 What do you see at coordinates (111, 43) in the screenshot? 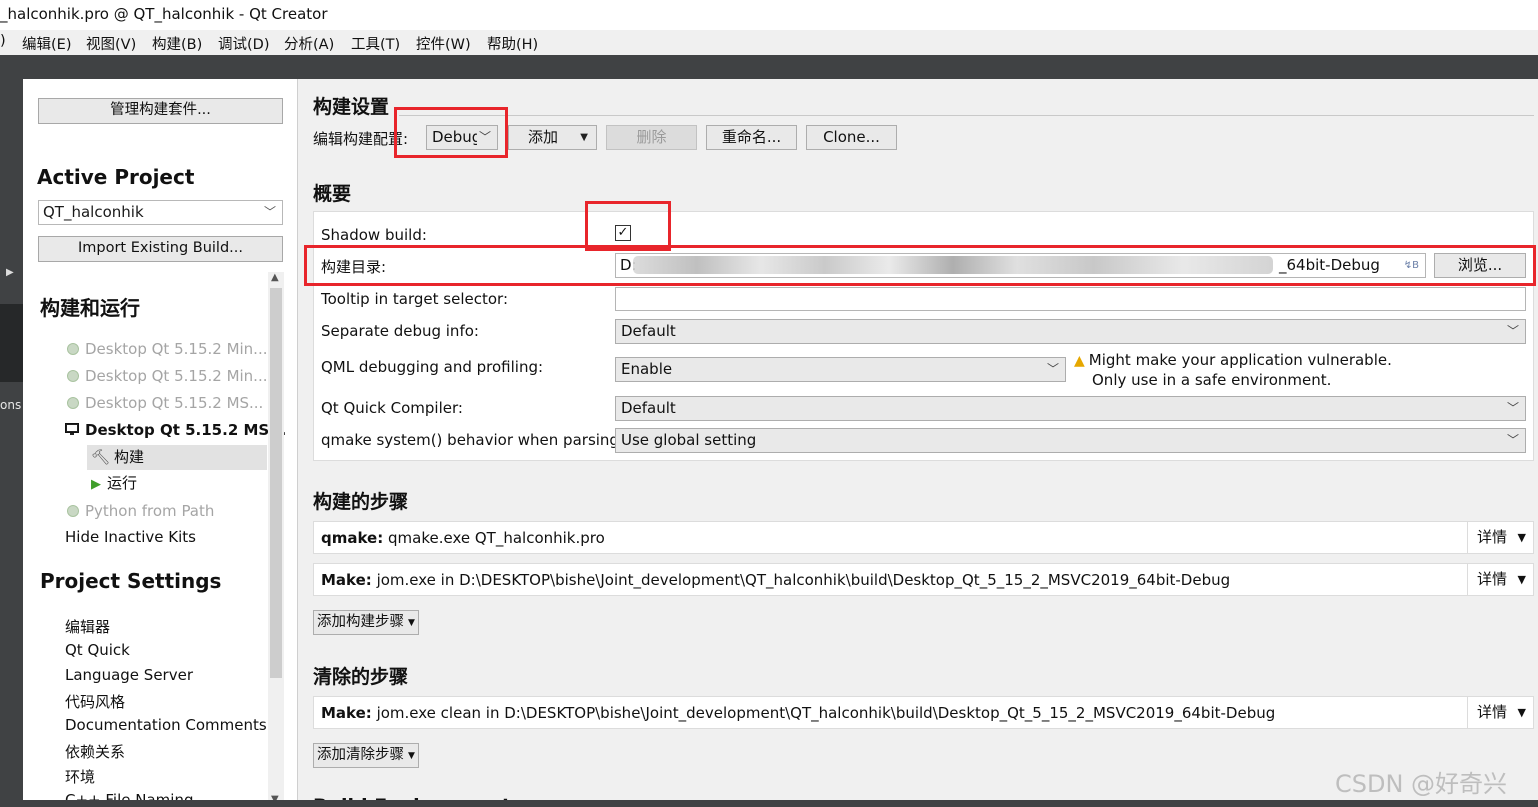
I see `menu-view: 视图(V)` at bounding box center [111, 43].